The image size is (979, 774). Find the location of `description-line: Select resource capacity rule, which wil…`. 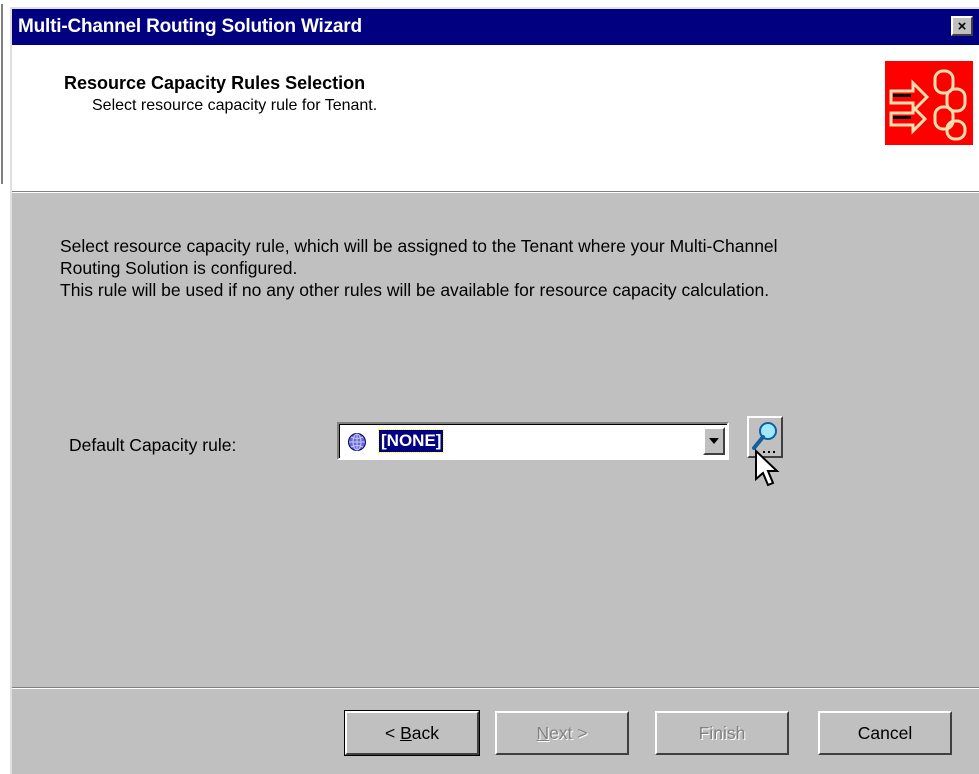

description-line: Select resource capacity rule, which wil… is located at coordinates (419, 246).